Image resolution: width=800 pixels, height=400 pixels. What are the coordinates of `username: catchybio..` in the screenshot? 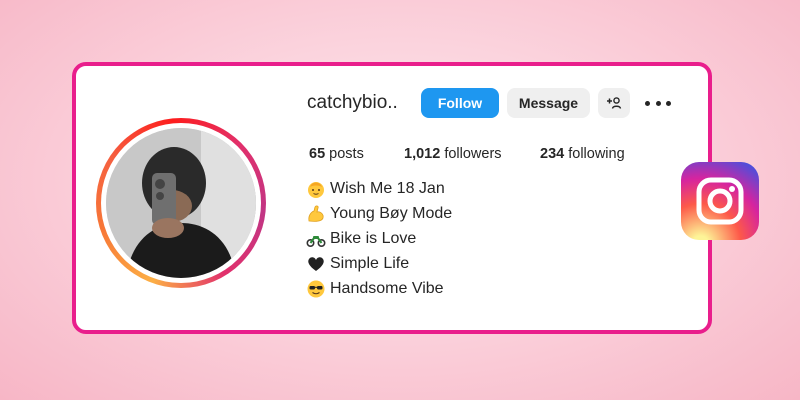 It's located at (352, 102).